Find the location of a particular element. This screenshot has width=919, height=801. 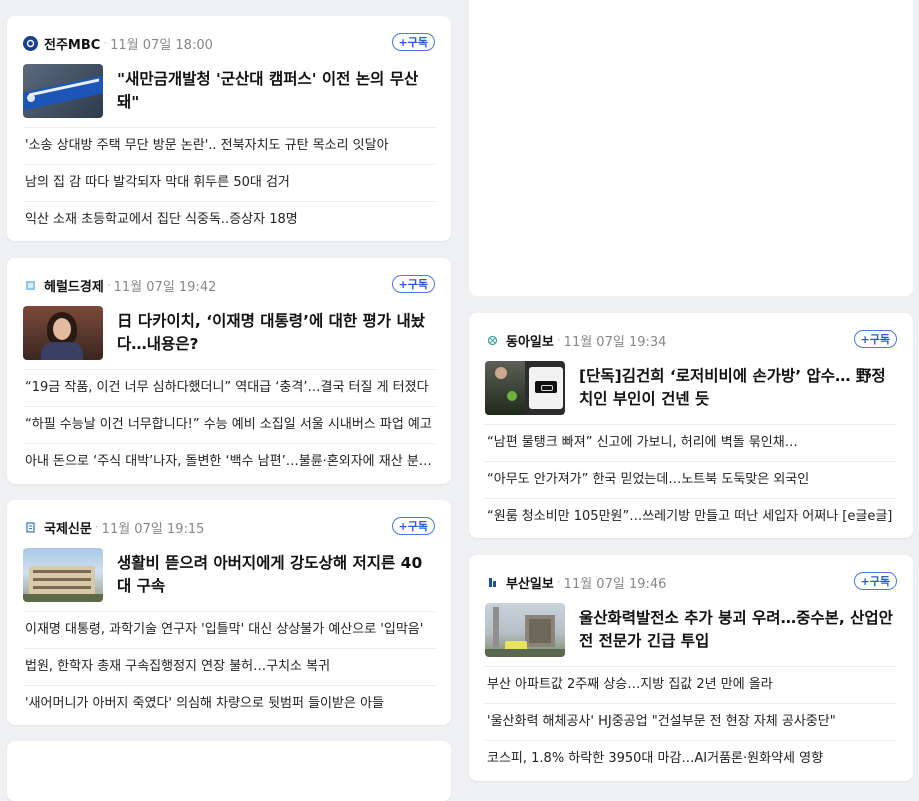

press-name: 동아일보 is located at coordinates (530, 340).